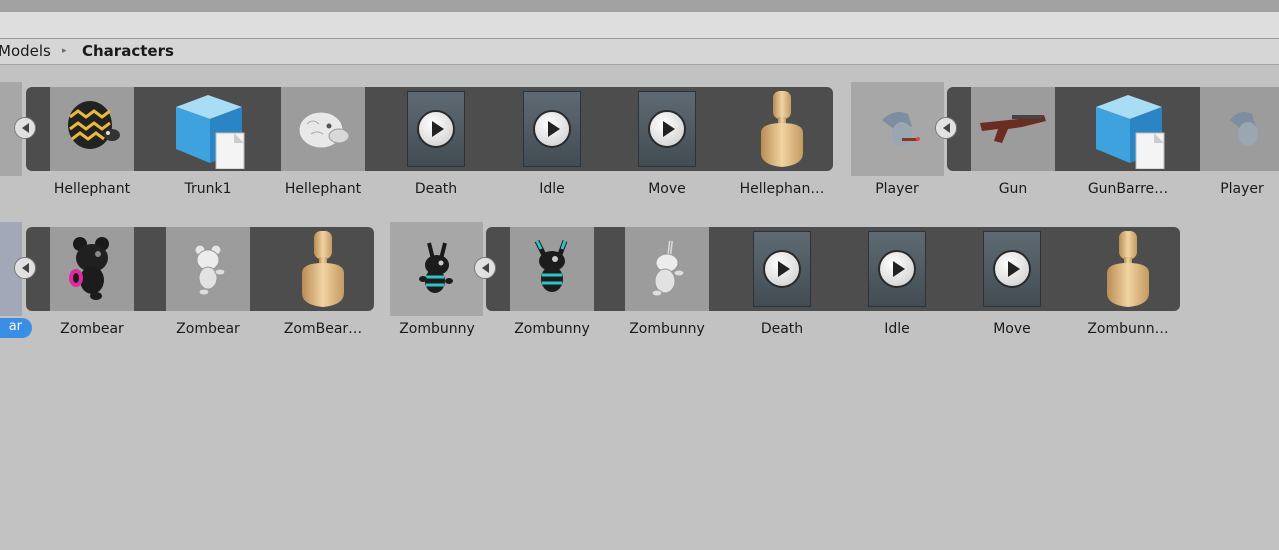 The height and width of the screenshot is (550, 1279). What do you see at coordinates (639, 52) in the screenshot?
I see `breadcrumb: Models ▸ Characters` at bounding box center [639, 52].